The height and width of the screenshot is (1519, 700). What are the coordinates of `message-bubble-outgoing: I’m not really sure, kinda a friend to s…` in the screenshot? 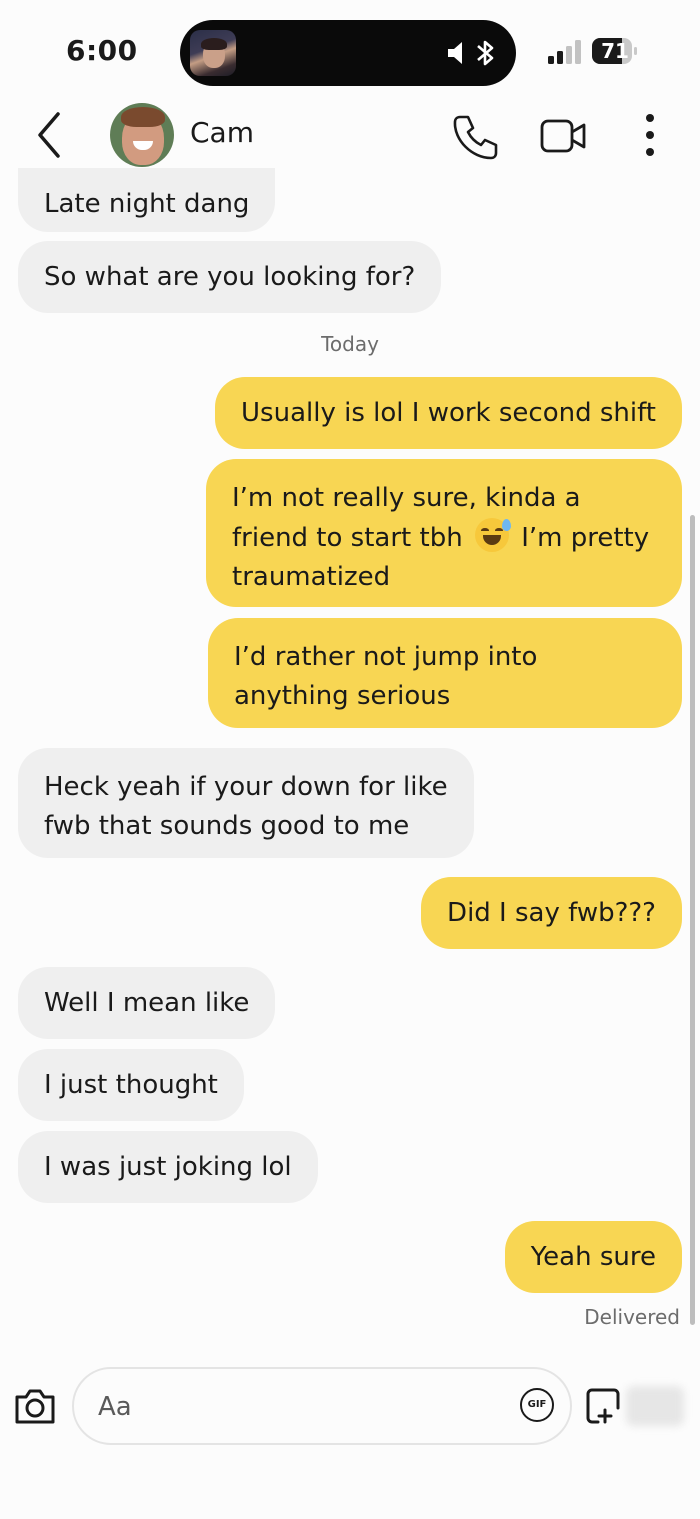 It's located at (444, 533).